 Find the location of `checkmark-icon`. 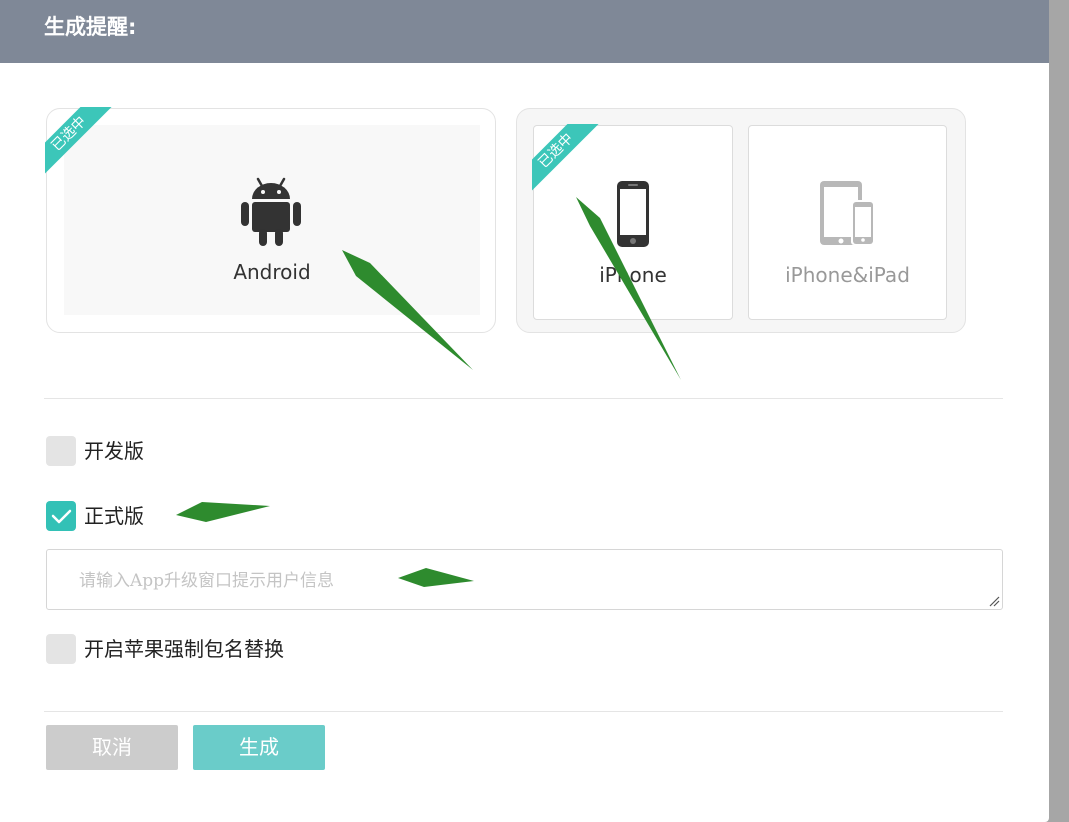

checkmark-icon is located at coordinates (61, 516).